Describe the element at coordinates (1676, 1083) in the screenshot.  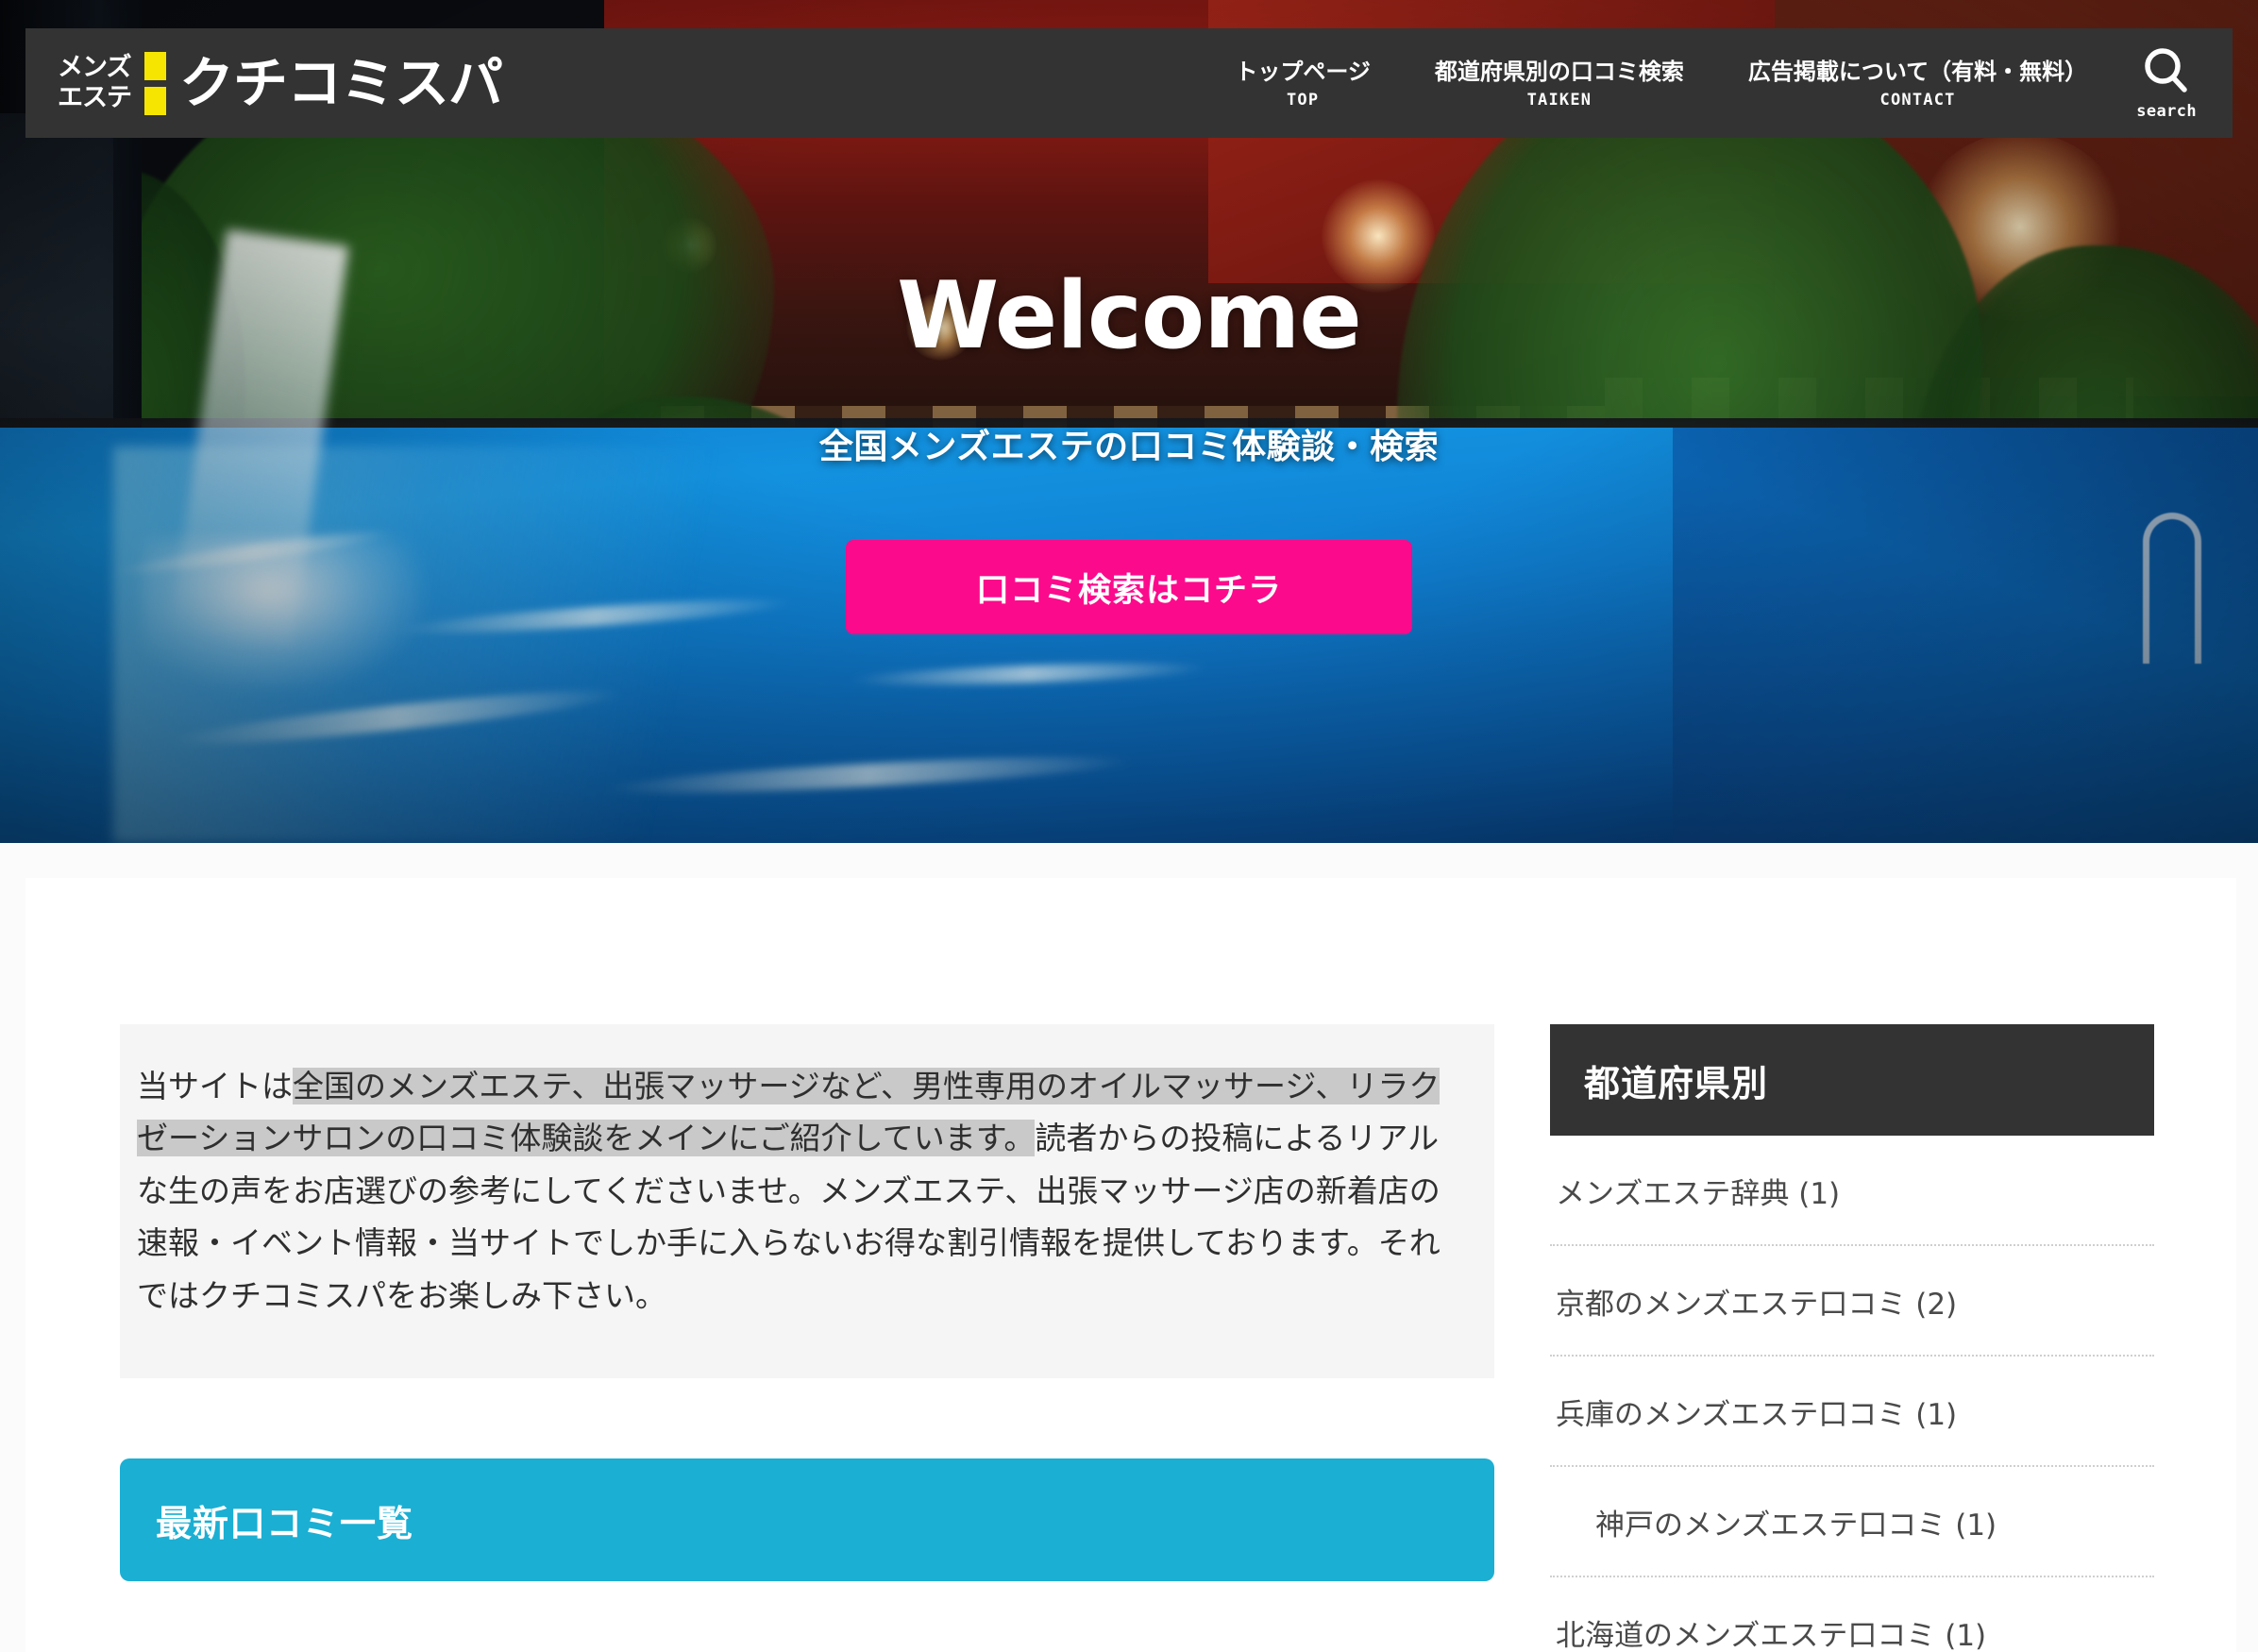
I see `sidebar-heading-label: 都道府県別` at that location.